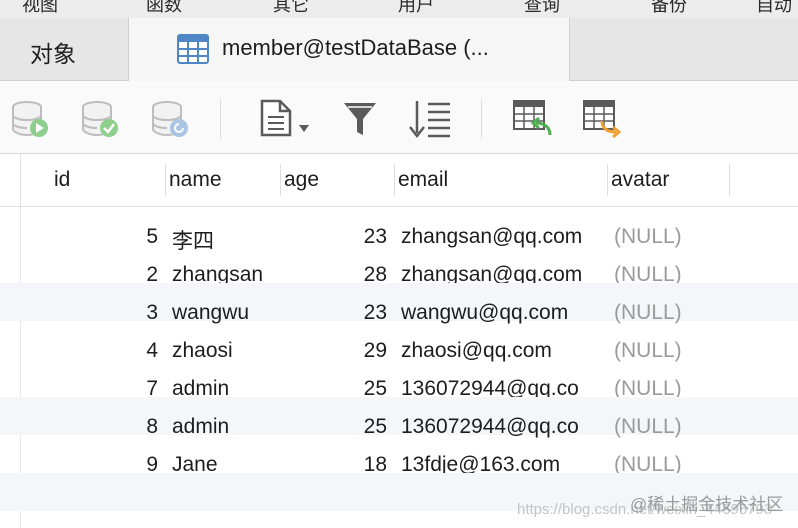  What do you see at coordinates (640, 180) in the screenshot?
I see `column-header-avatar: avatar` at bounding box center [640, 180].